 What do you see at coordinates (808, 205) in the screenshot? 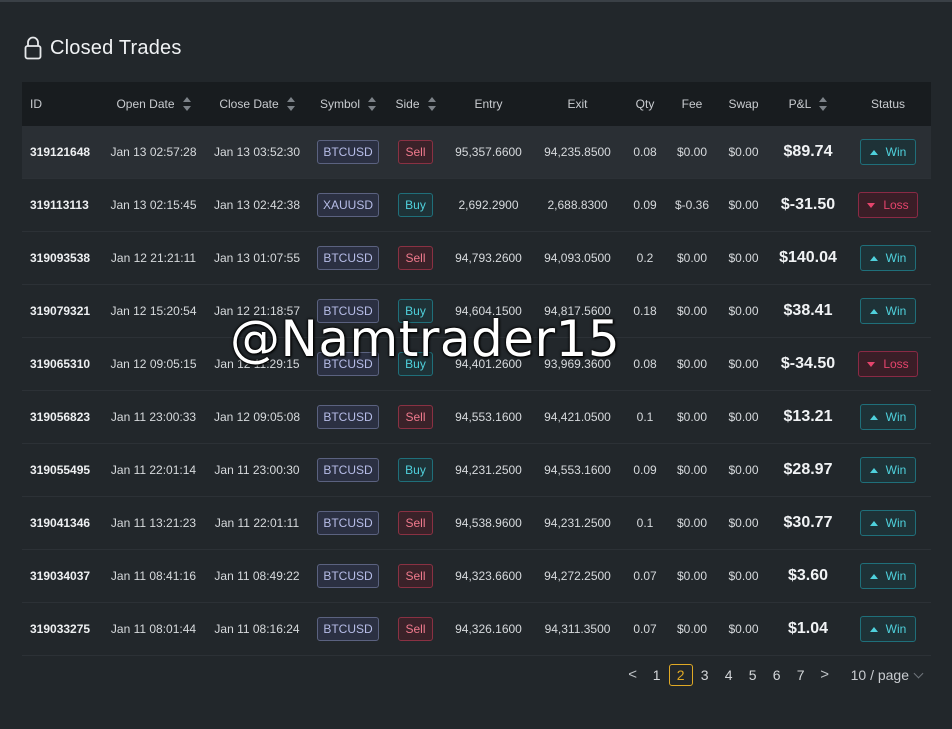
I see `pnl-value: $-31.50` at bounding box center [808, 205].